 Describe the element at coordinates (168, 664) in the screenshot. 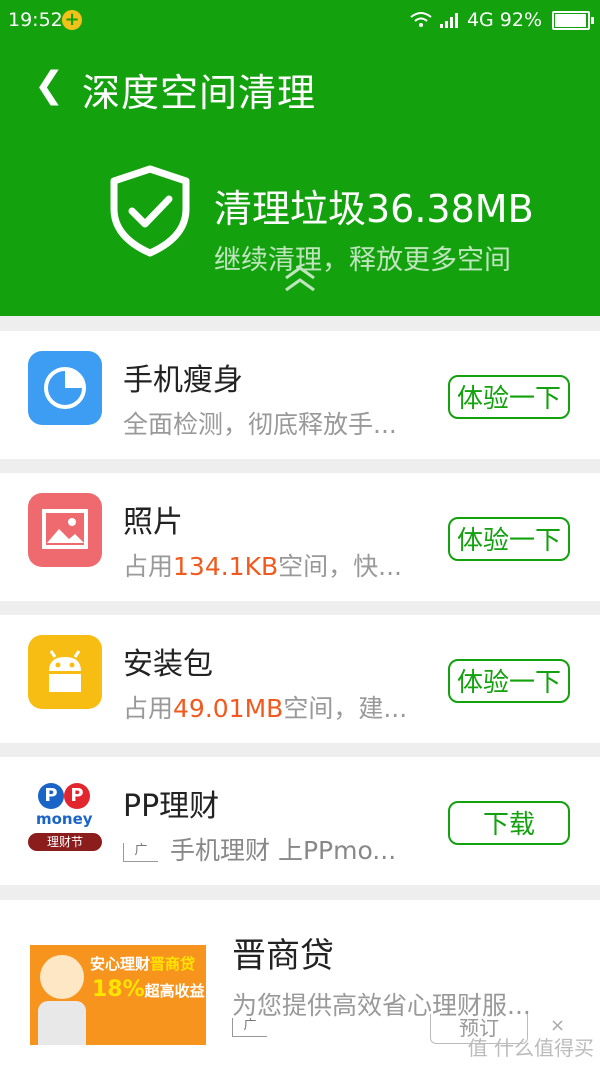

I see `card-title: 安装包` at that location.